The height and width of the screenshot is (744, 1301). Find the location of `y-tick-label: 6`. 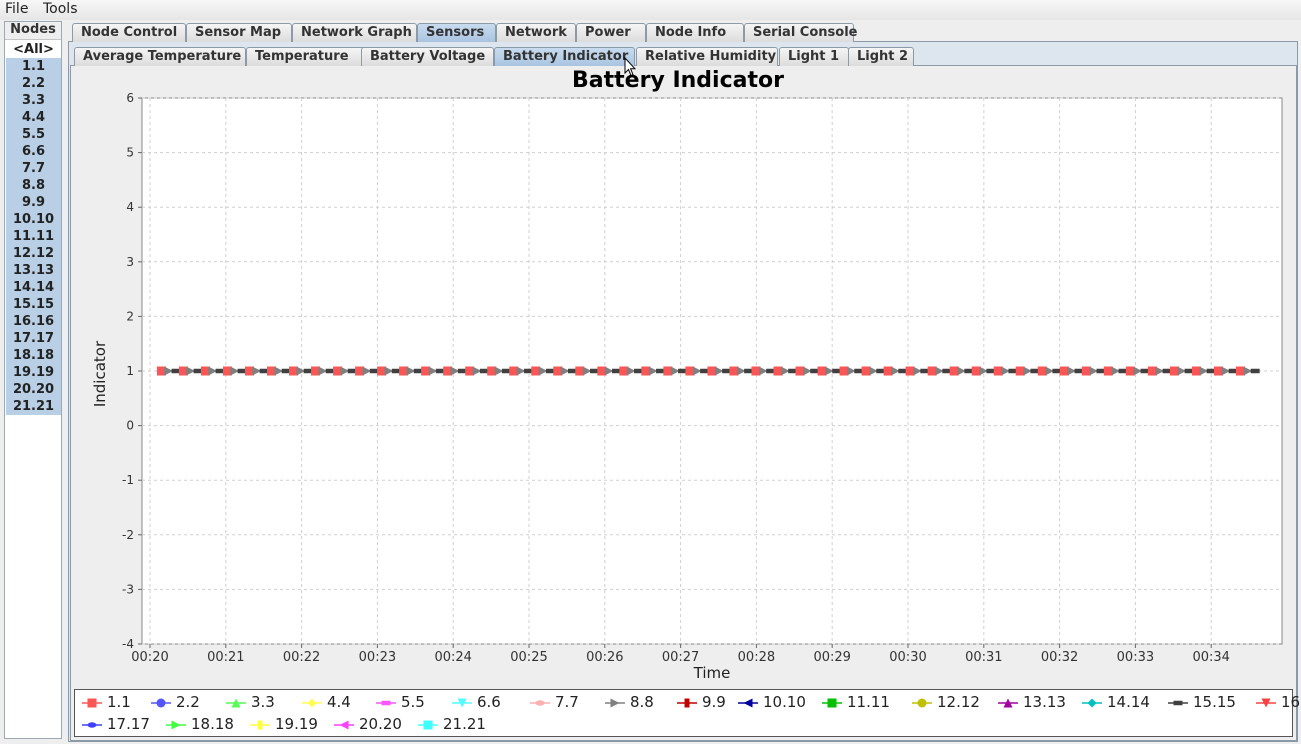

y-tick-label: 6 is located at coordinates (130, 98).